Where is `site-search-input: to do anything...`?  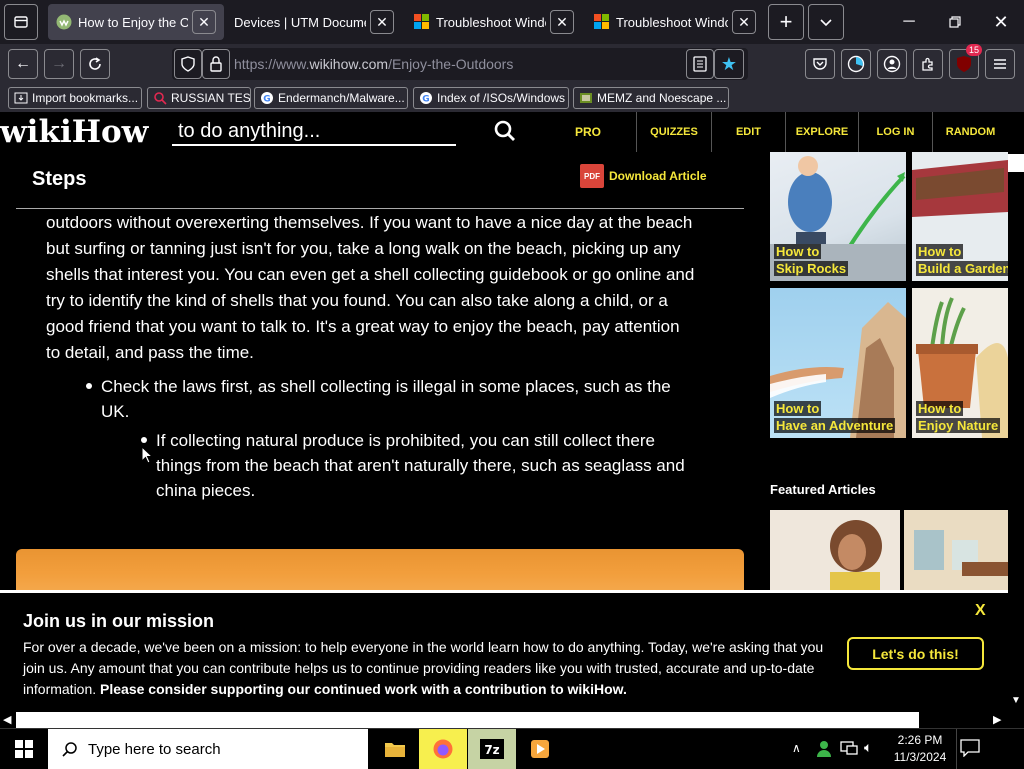 site-search-input: to do anything... is located at coordinates (314, 132).